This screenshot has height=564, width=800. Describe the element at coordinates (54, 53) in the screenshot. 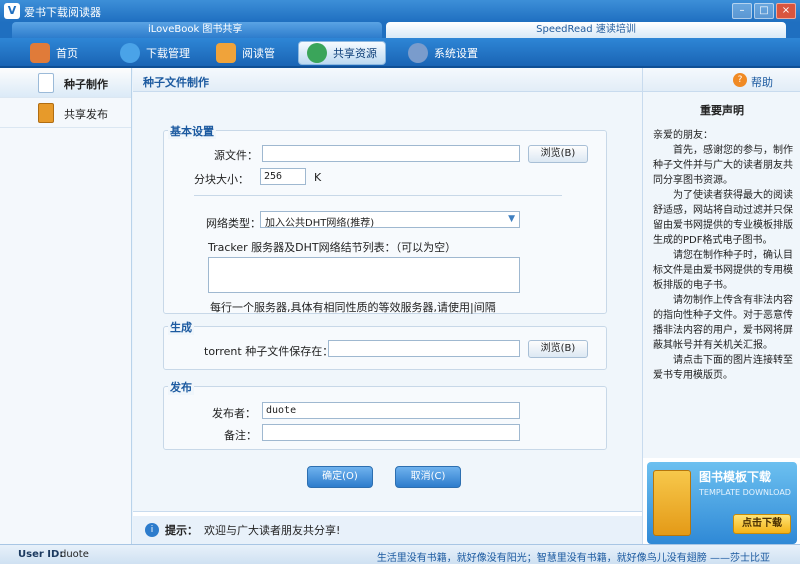

I see `nav-item-home: 首页` at that location.